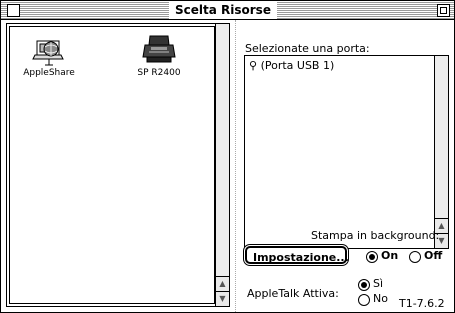  Describe the element at coordinates (415, 257) in the screenshot. I see `background-off-radio` at that location.